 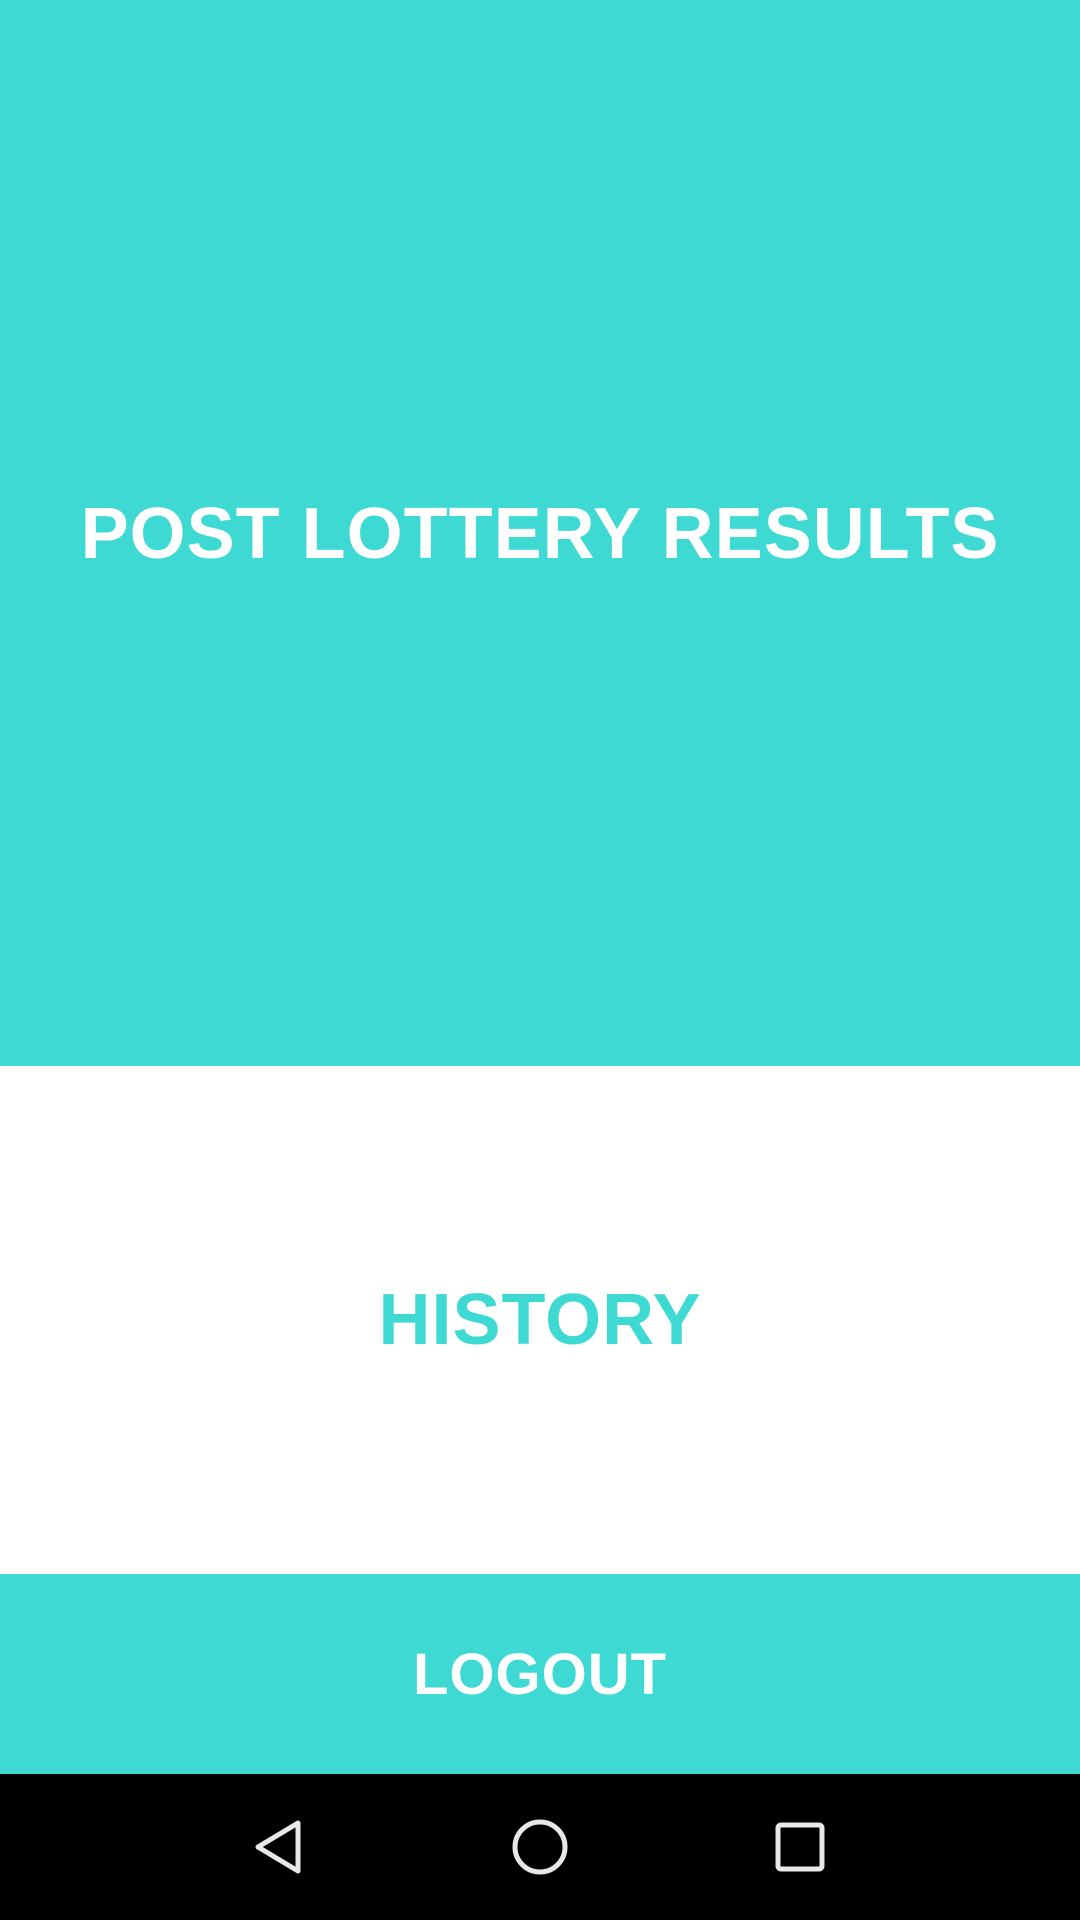 I want to click on history-label: HISTORY, so click(x=540, y=1320).